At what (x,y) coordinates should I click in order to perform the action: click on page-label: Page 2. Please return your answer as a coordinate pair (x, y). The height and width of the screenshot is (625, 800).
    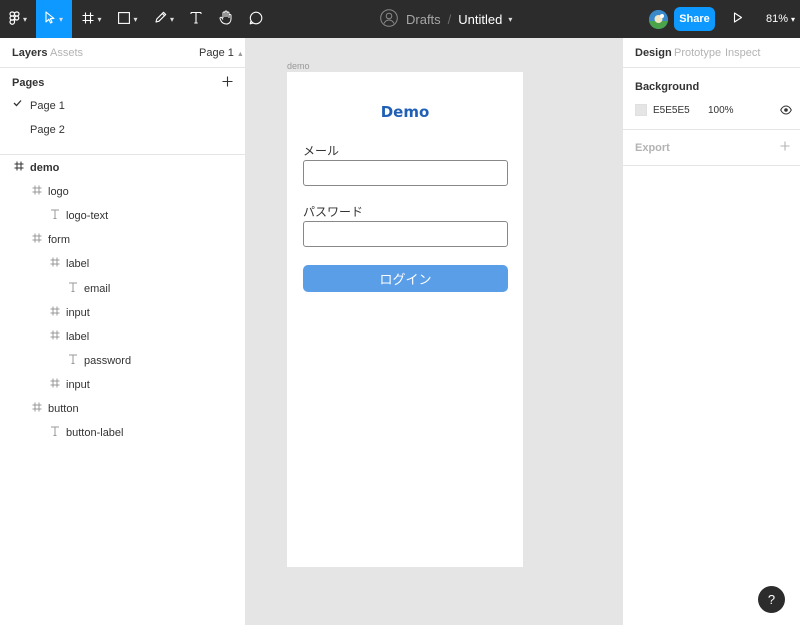
    Looking at the image, I should click on (47, 130).